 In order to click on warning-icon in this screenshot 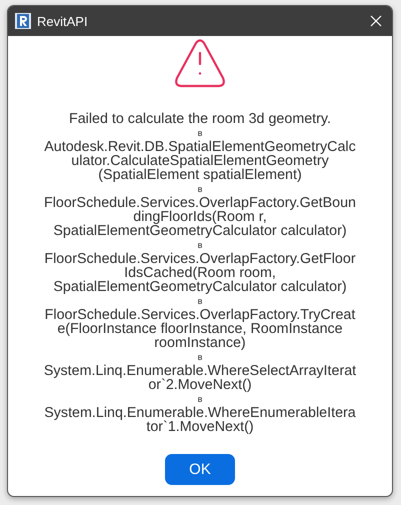, I will do `click(200, 63)`.